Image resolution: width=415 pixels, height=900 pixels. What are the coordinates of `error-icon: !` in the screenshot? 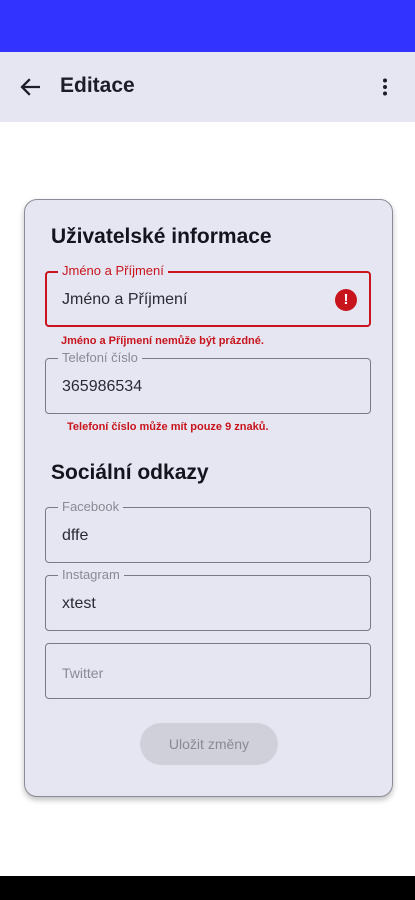 It's located at (346, 300).